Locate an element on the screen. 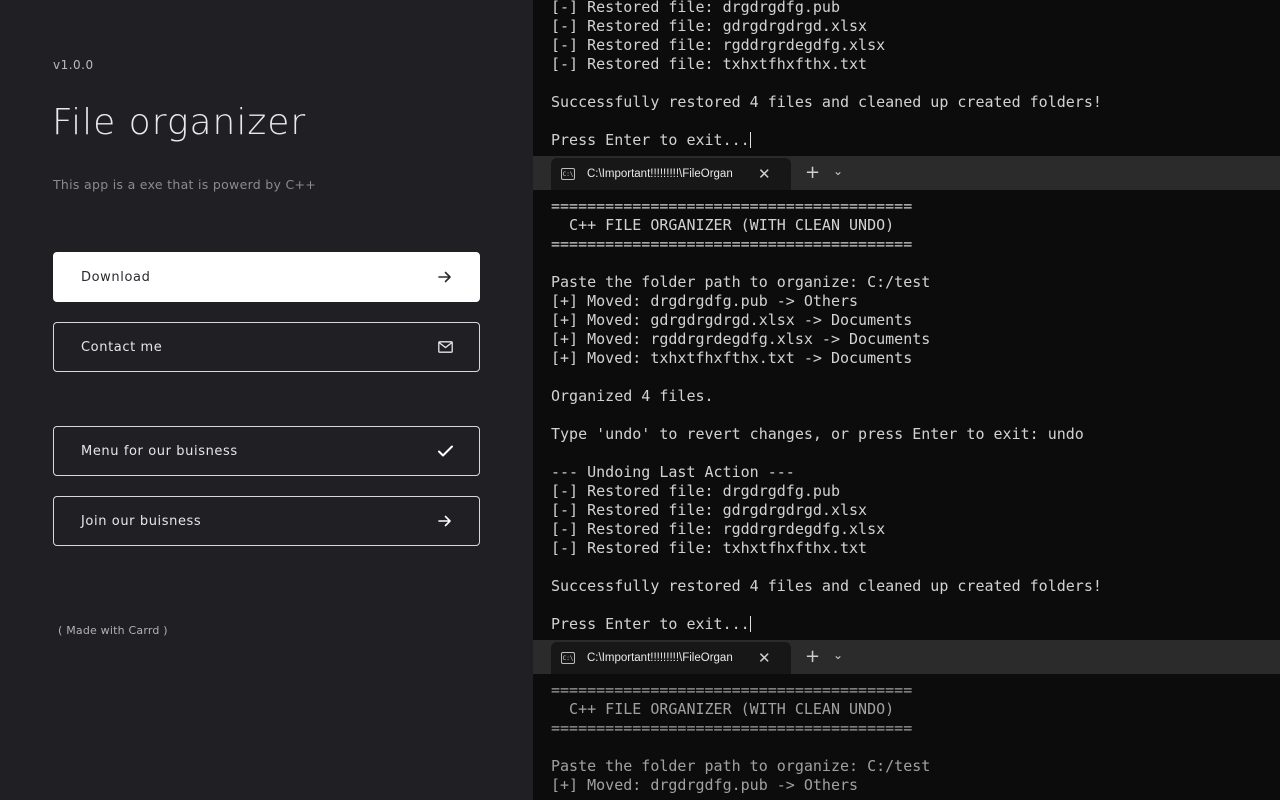 The image size is (1280, 800). page-title: File organizer is located at coordinates (179, 122).